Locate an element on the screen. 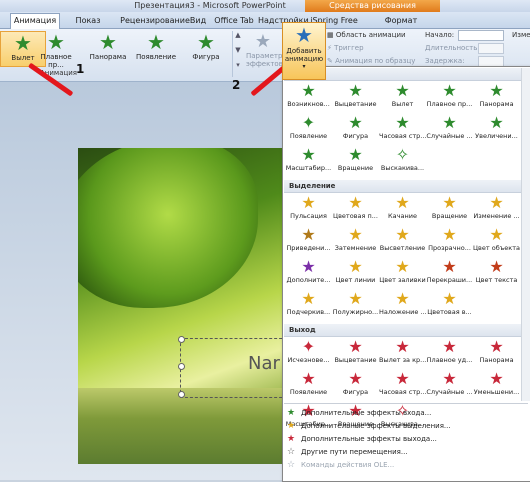 The height and width of the screenshot is (482, 530). animation-effect-item: ★ Затемнение is located at coordinates (355, 241).